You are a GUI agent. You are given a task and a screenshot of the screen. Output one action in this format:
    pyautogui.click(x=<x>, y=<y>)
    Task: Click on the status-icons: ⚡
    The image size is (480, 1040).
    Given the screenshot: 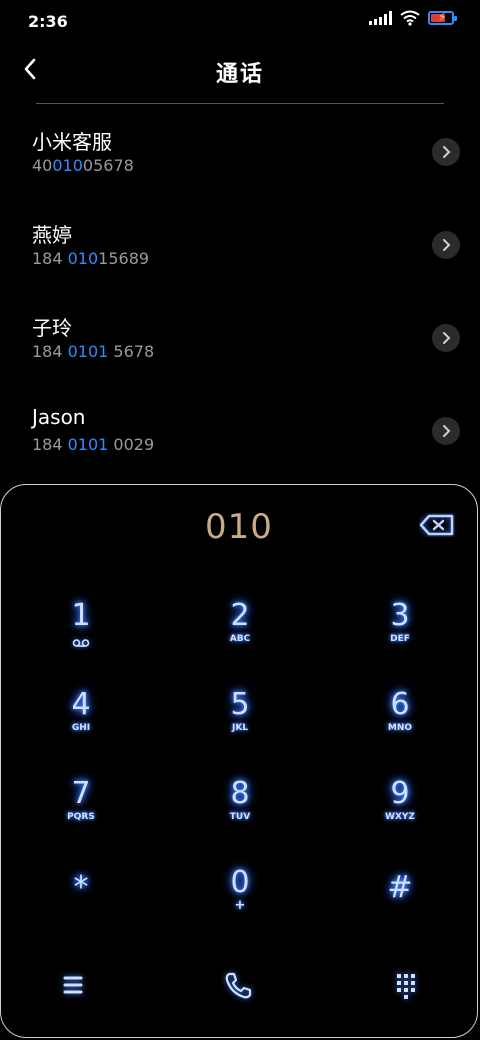 What is the action you would take?
    pyautogui.click(x=413, y=18)
    